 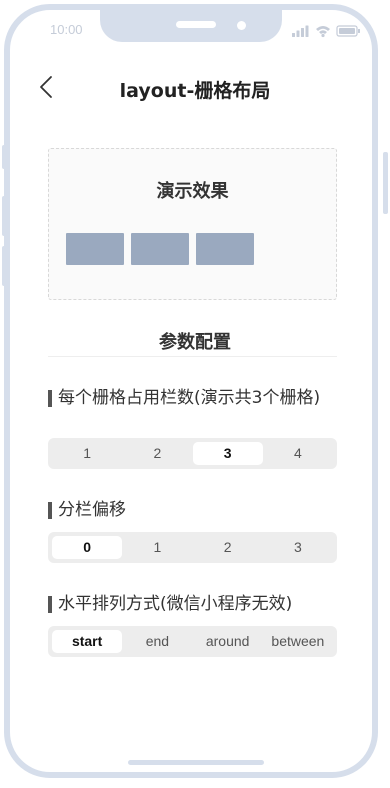 I want to click on camera, so click(x=241, y=25).